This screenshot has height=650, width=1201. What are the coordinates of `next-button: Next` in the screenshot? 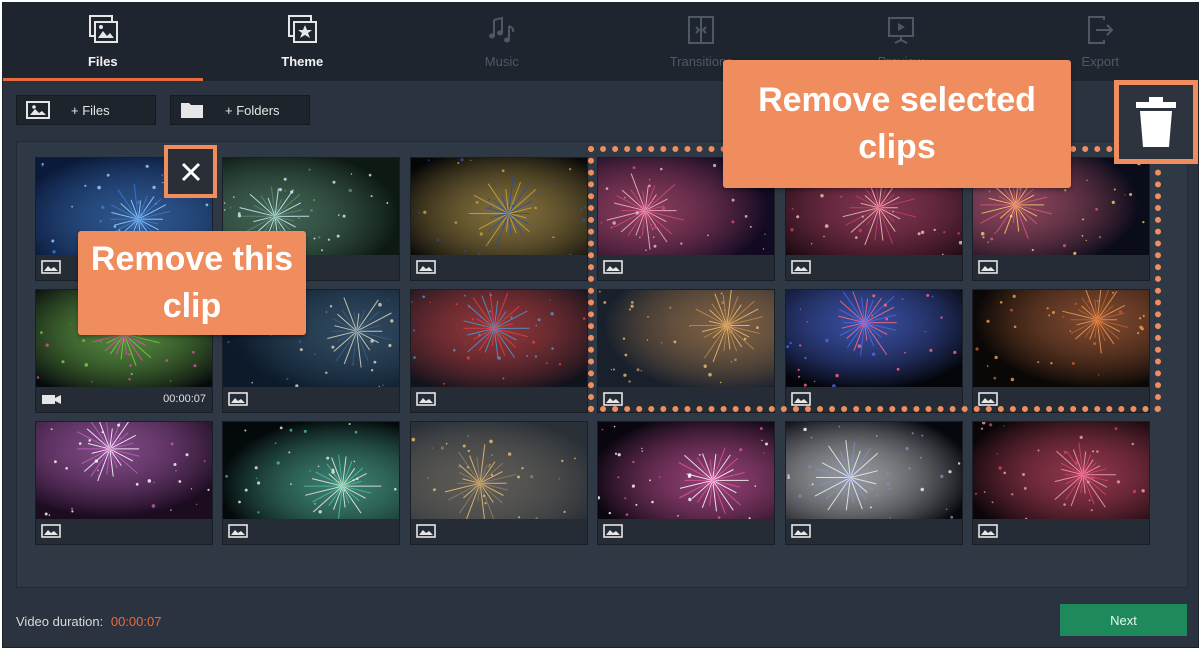 It's located at (1123, 620).